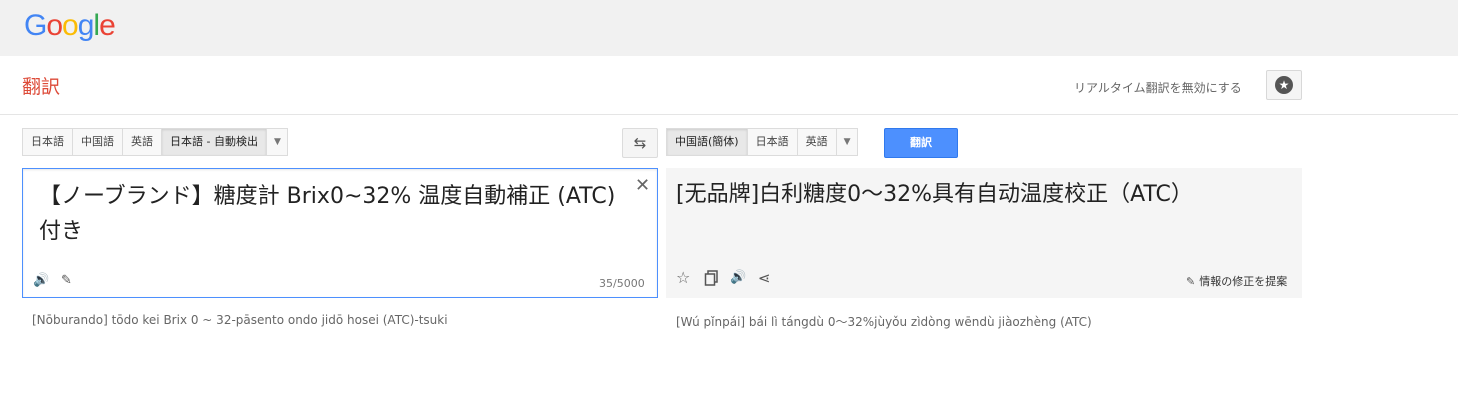 The height and width of the screenshot is (408, 1458). I want to click on star-icon: ★, so click(1284, 85).